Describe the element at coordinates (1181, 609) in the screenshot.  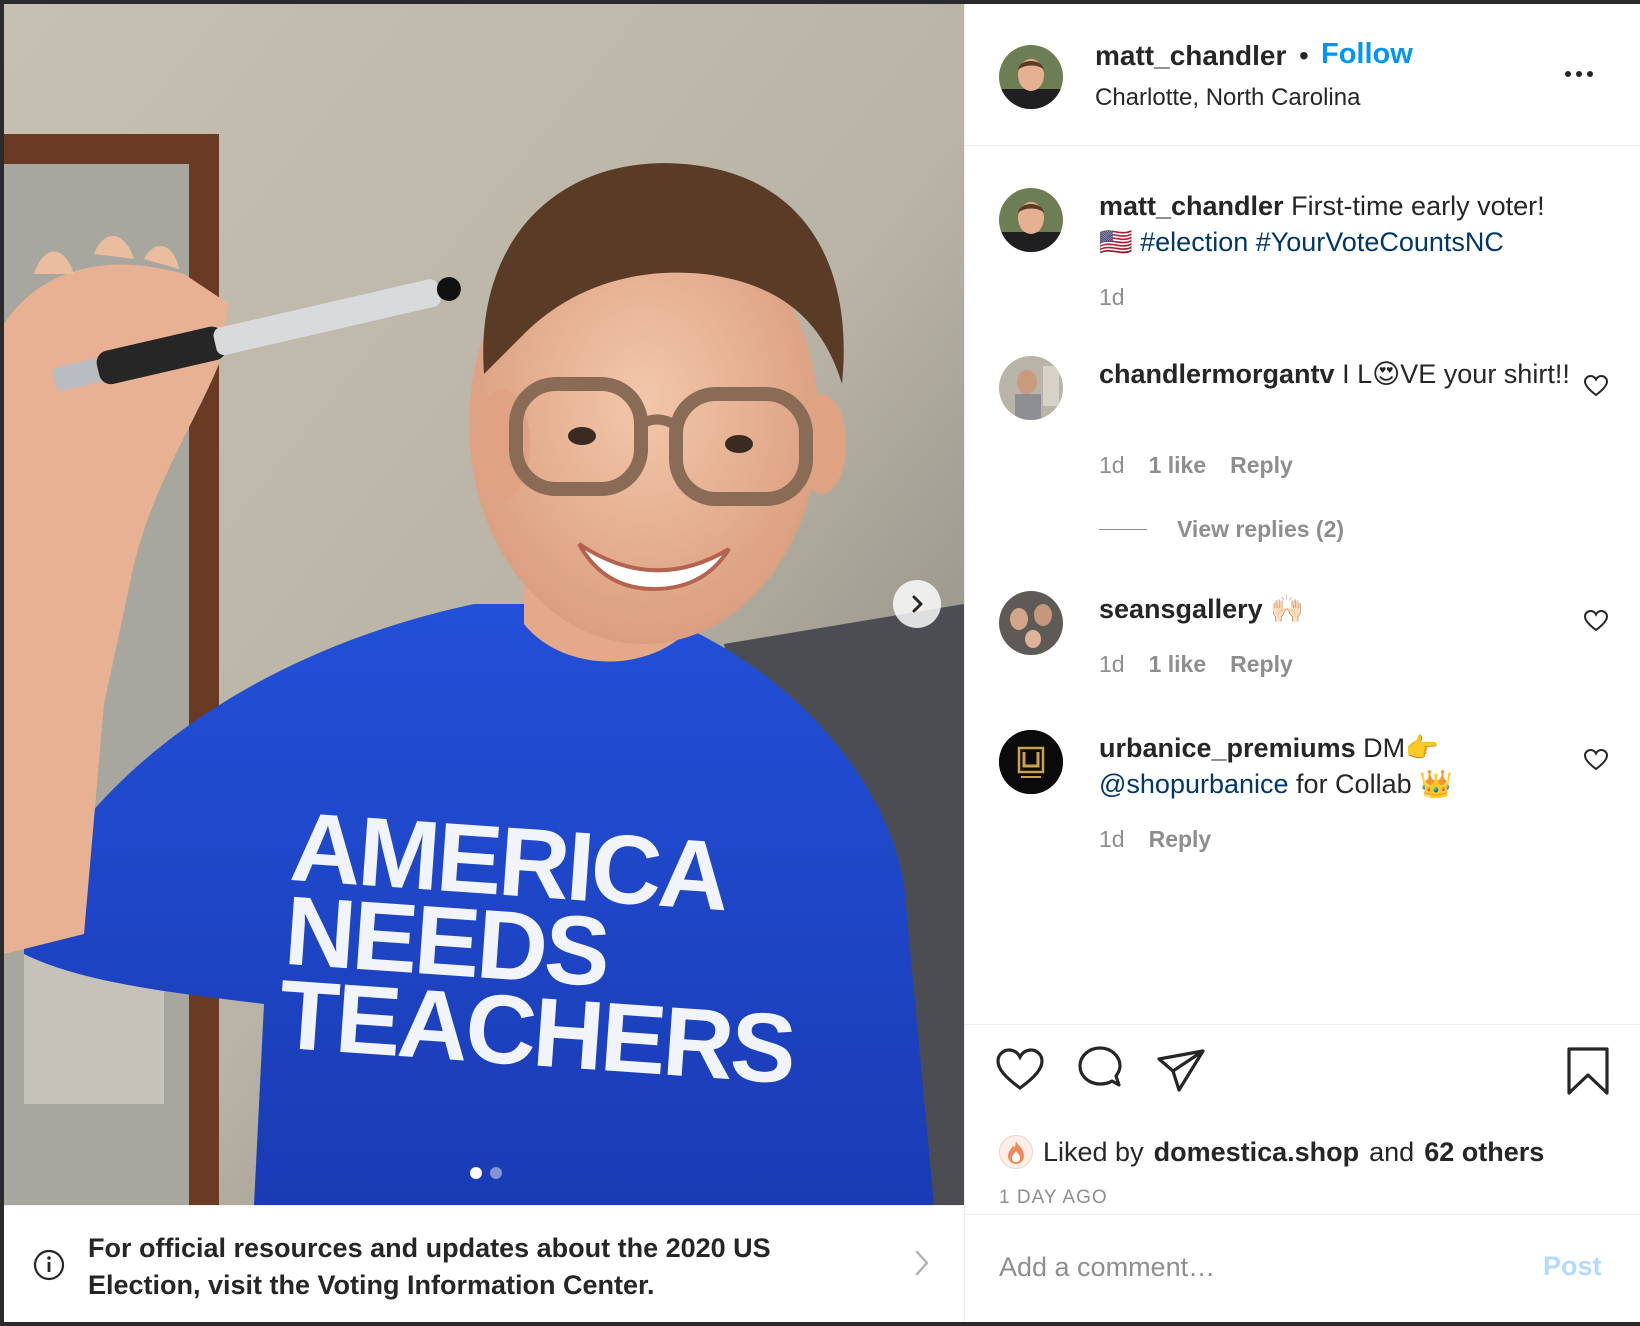
I see `comment-username: seansgallery` at that location.